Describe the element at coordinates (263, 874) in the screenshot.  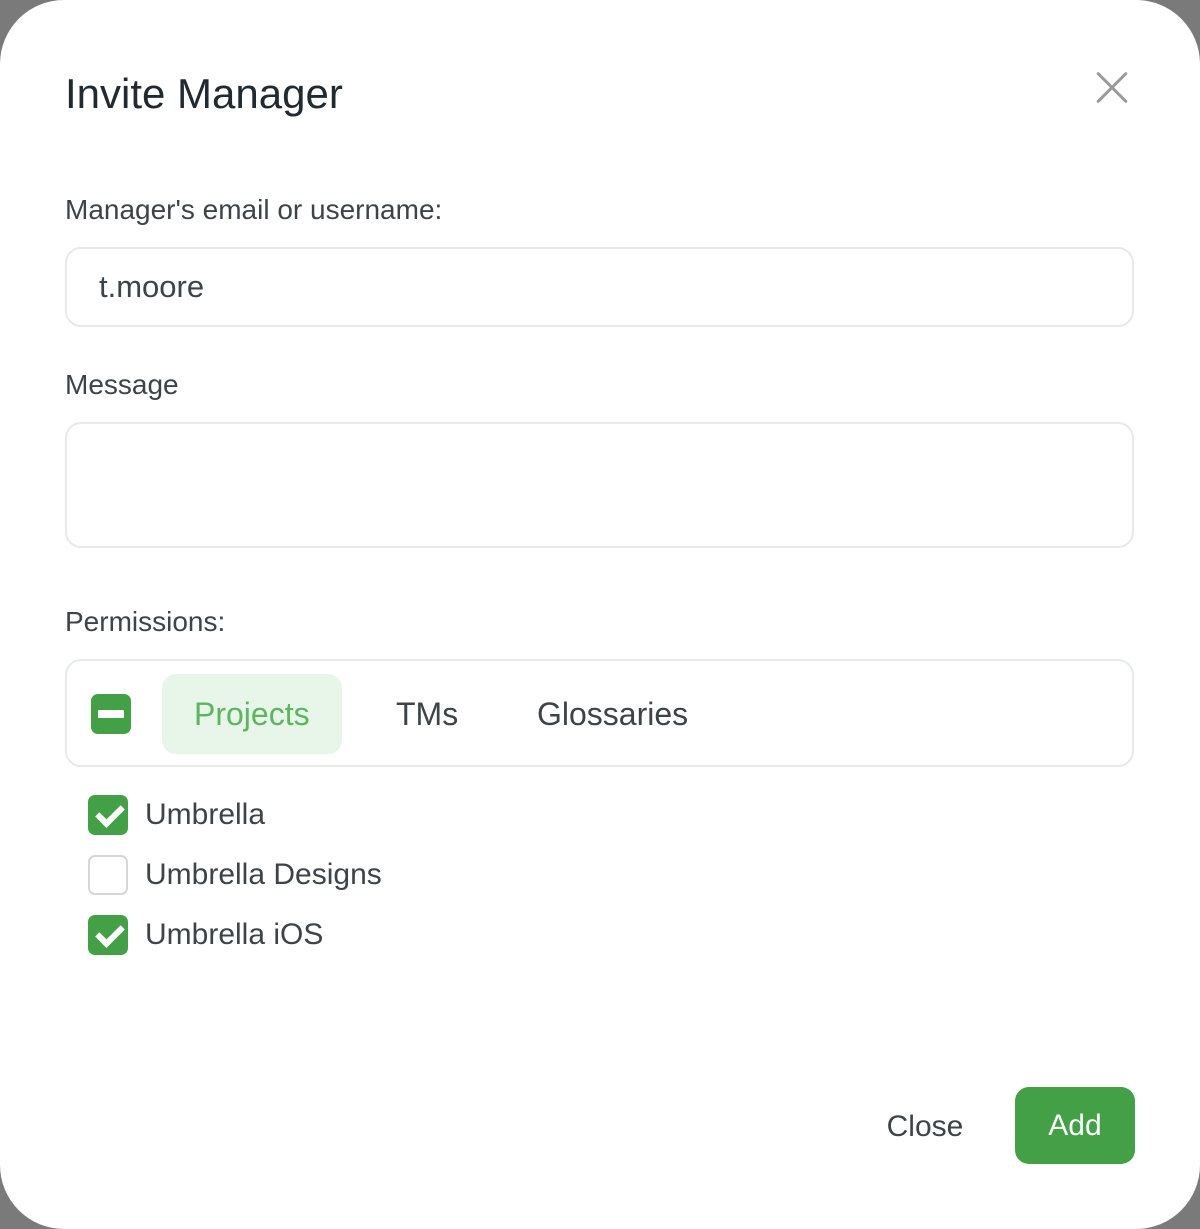
I see `project-label: Umbrella Designs` at that location.